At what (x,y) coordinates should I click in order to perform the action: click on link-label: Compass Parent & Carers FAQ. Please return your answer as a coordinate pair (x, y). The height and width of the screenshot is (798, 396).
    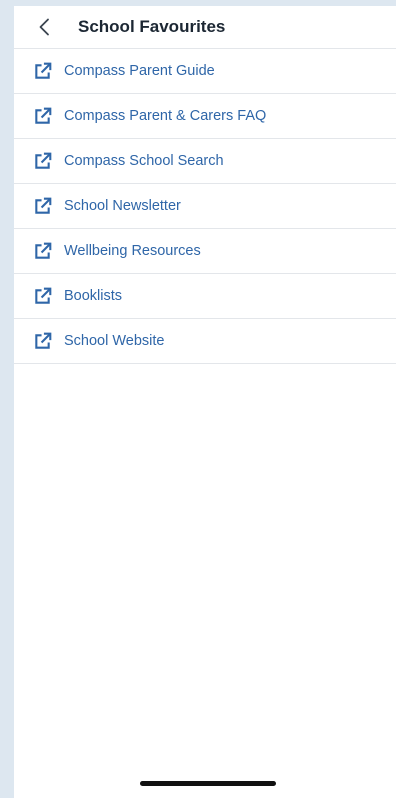
    Looking at the image, I should click on (165, 116).